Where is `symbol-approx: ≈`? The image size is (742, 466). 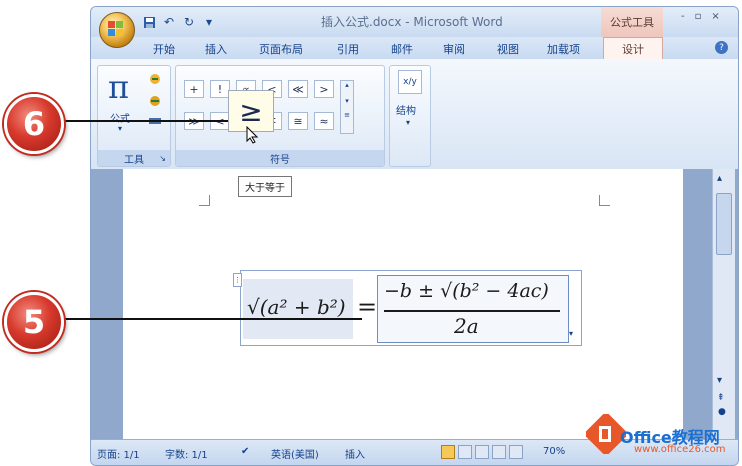
symbol-approx: ≈ is located at coordinates (324, 121).